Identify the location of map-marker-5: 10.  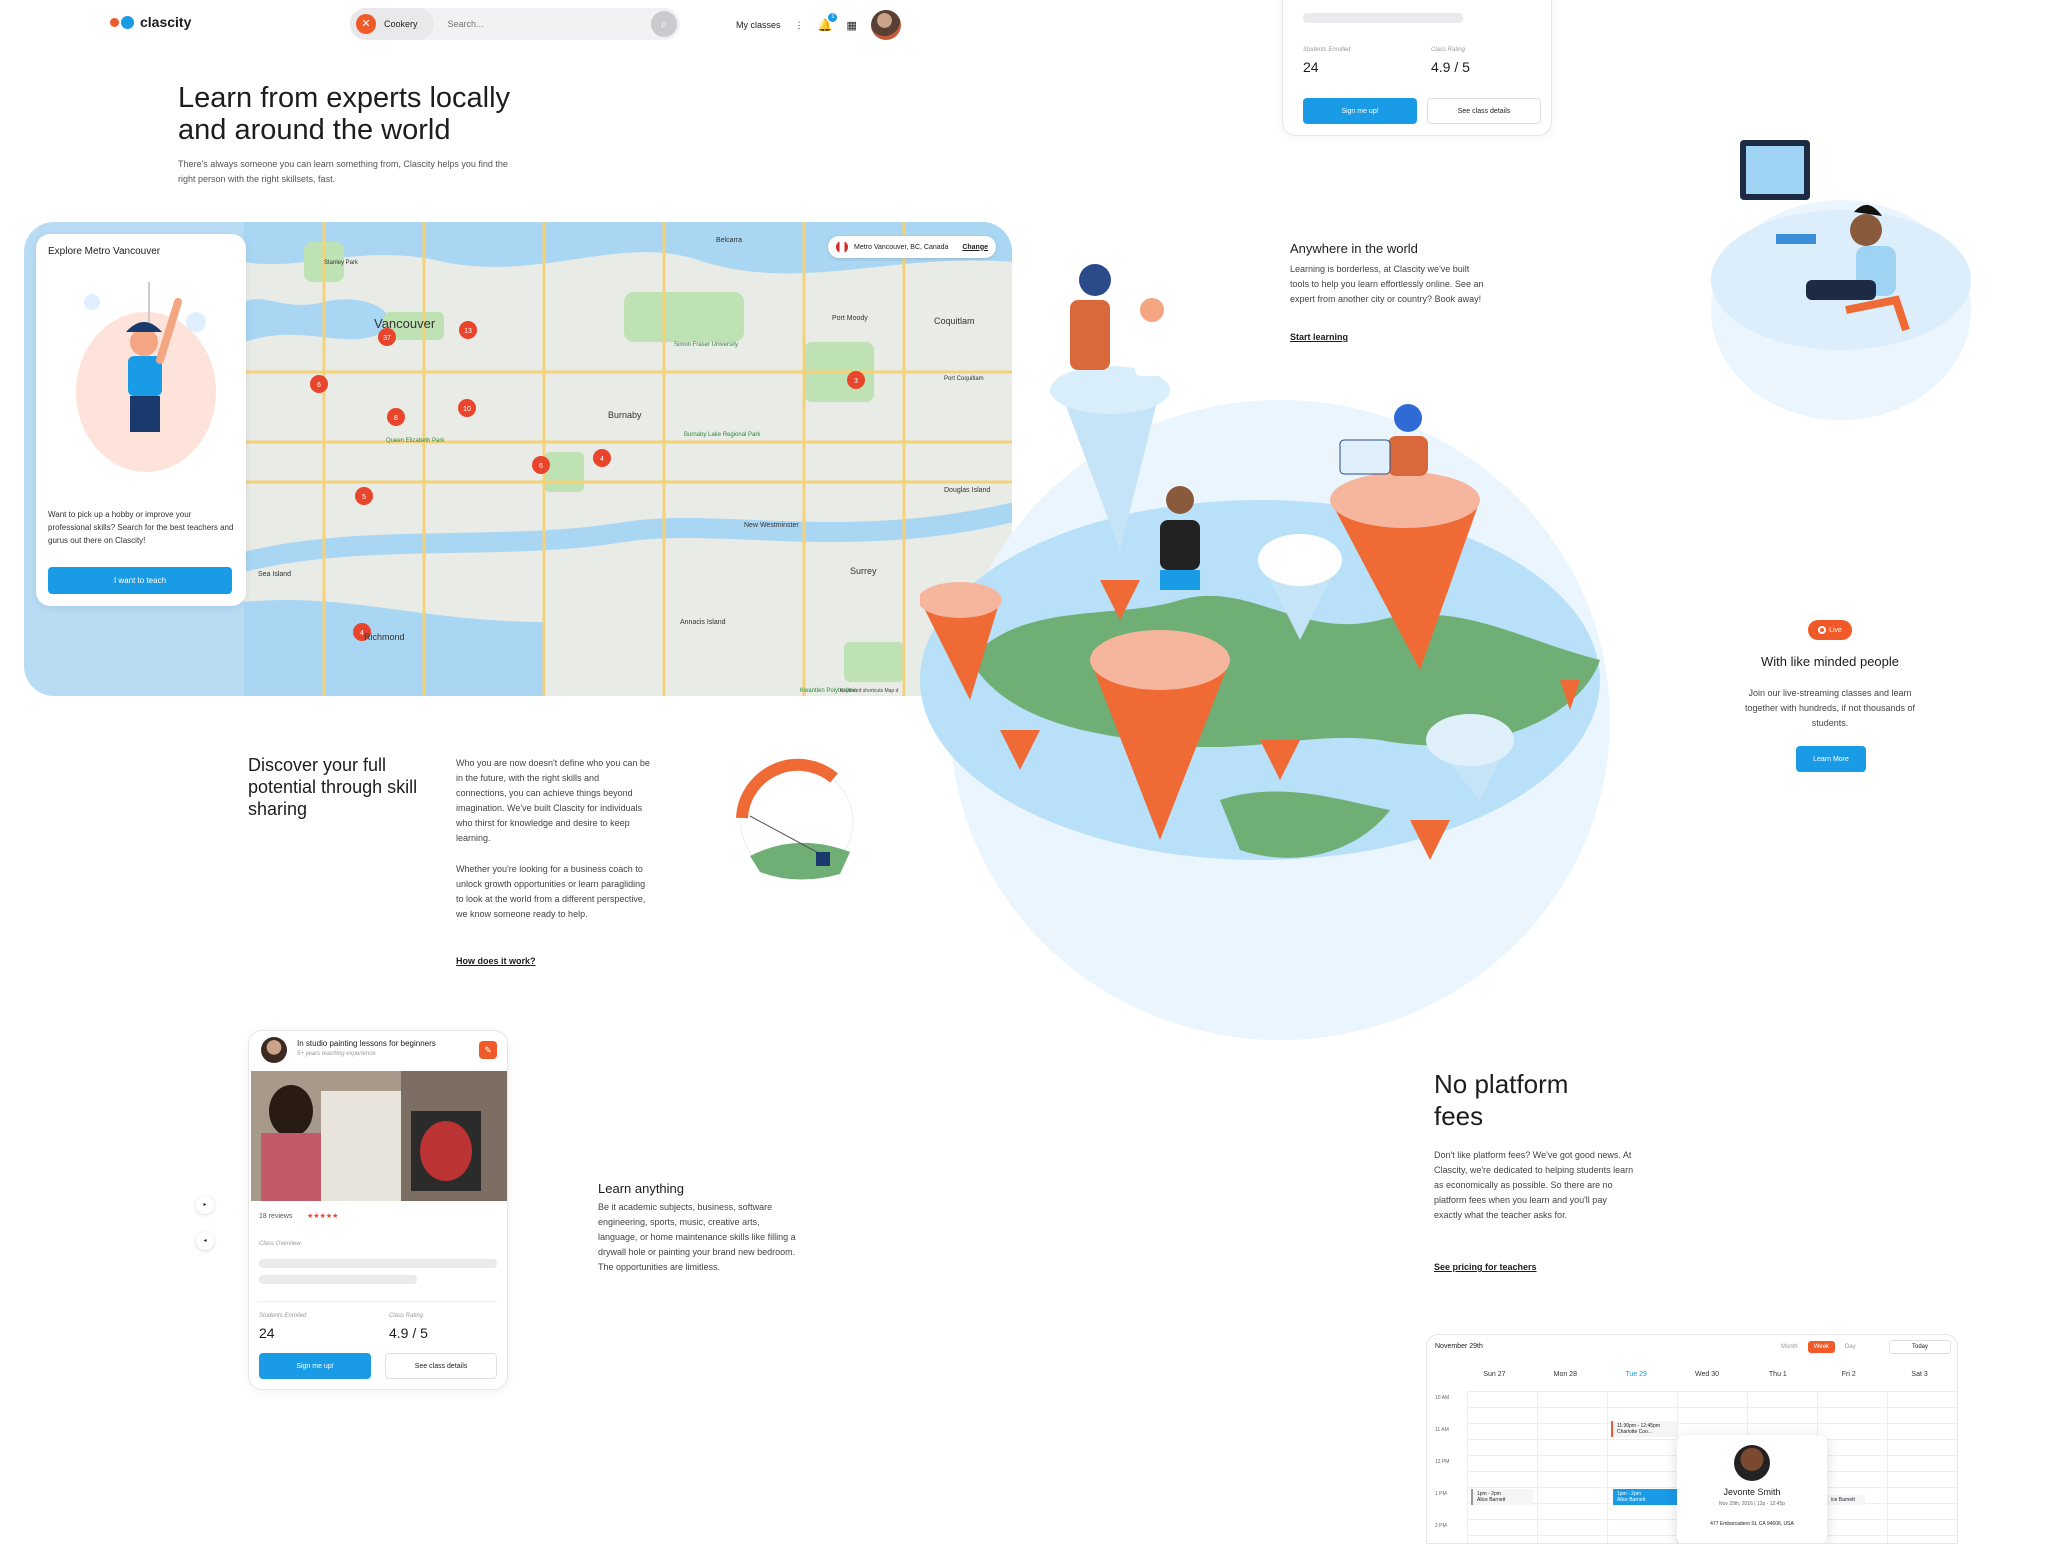
(467, 409).